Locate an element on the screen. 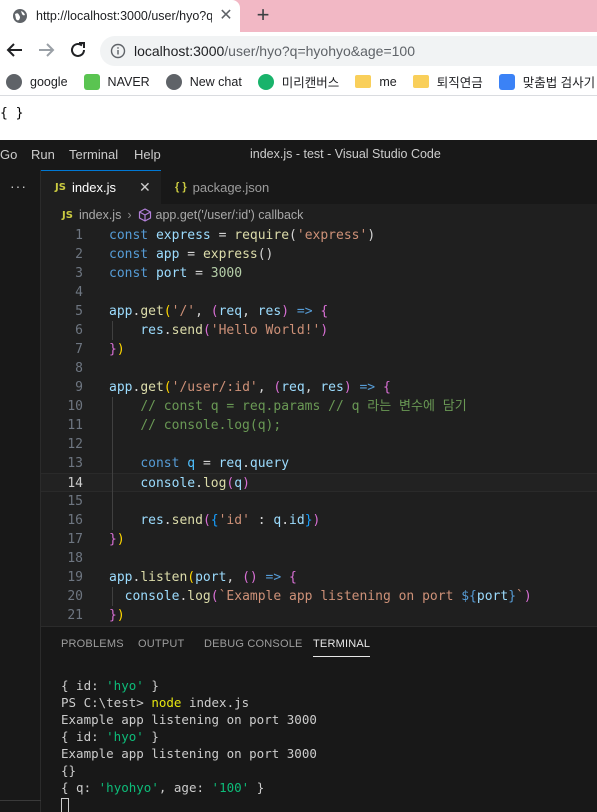 The width and height of the screenshot is (597, 812). menu-help: Help is located at coordinates (147, 154).